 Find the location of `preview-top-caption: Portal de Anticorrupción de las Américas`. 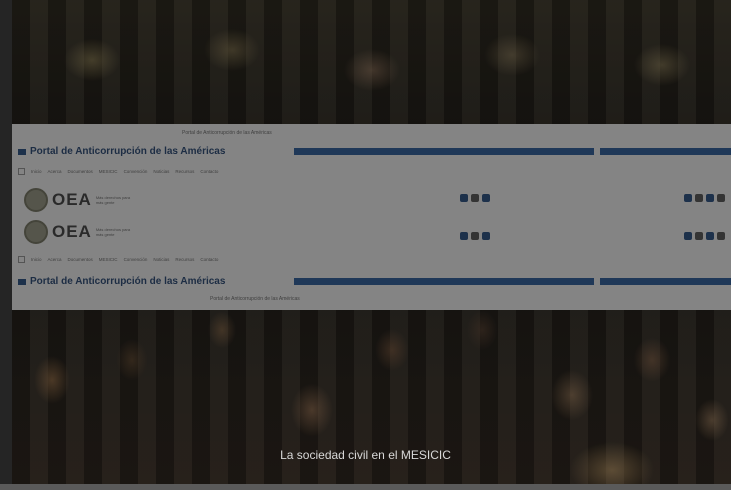

preview-top-caption: Portal de Anticorrupción de las Américas is located at coordinates (227, 133).